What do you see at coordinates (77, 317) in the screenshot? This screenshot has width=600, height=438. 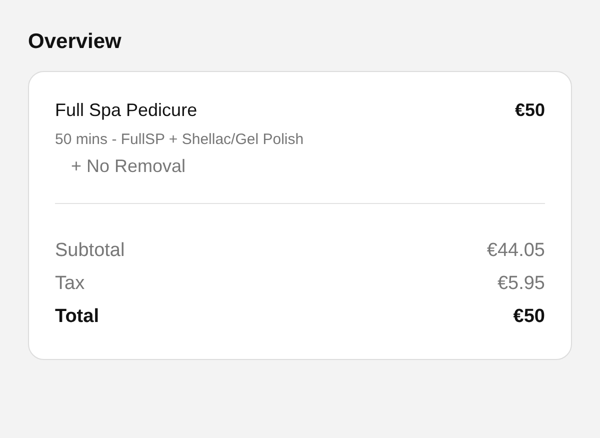 I see `summary-label: Total` at bounding box center [77, 317].